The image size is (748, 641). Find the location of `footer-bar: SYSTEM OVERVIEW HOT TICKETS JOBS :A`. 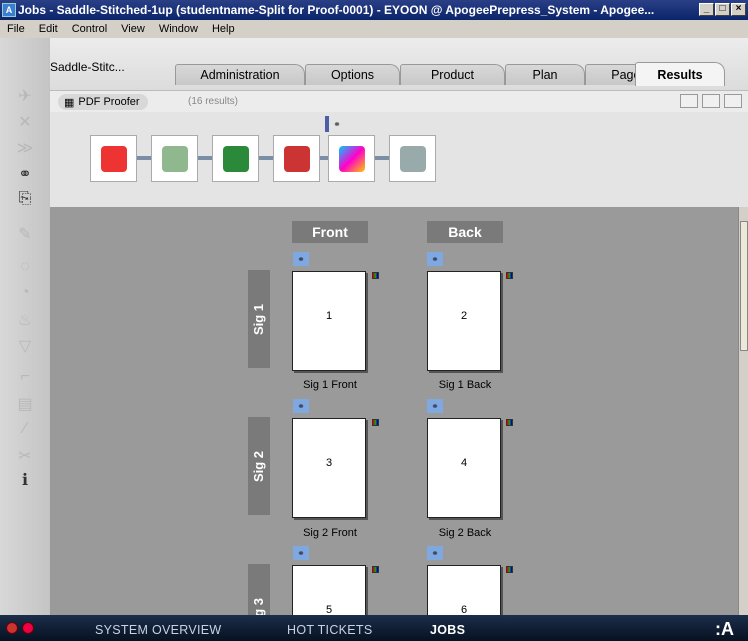

footer-bar: SYSTEM OVERVIEW HOT TICKETS JOBS :A is located at coordinates (374, 628).